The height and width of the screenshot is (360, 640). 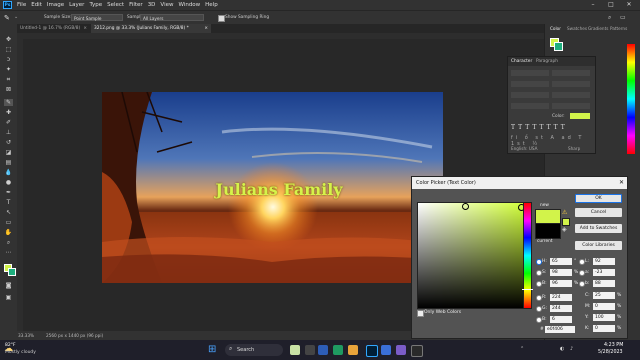 What do you see at coordinates (574, 148) in the screenshot?
I see `antialias-select: Sharp` at bounding box center [574, 148].